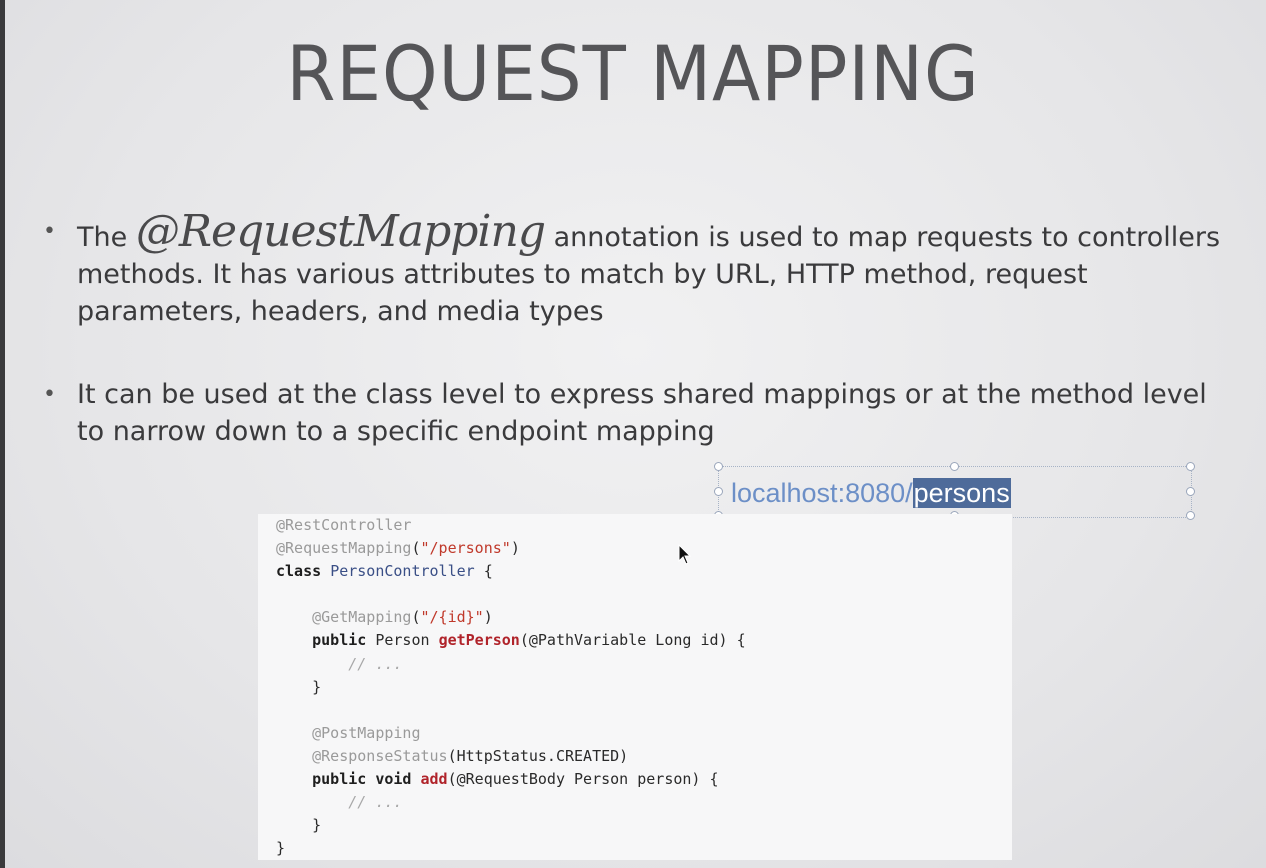 Image resolution: width=1266 pixels, height=868 pixels. I want to click on selected-text: persons, so click(961, 493).